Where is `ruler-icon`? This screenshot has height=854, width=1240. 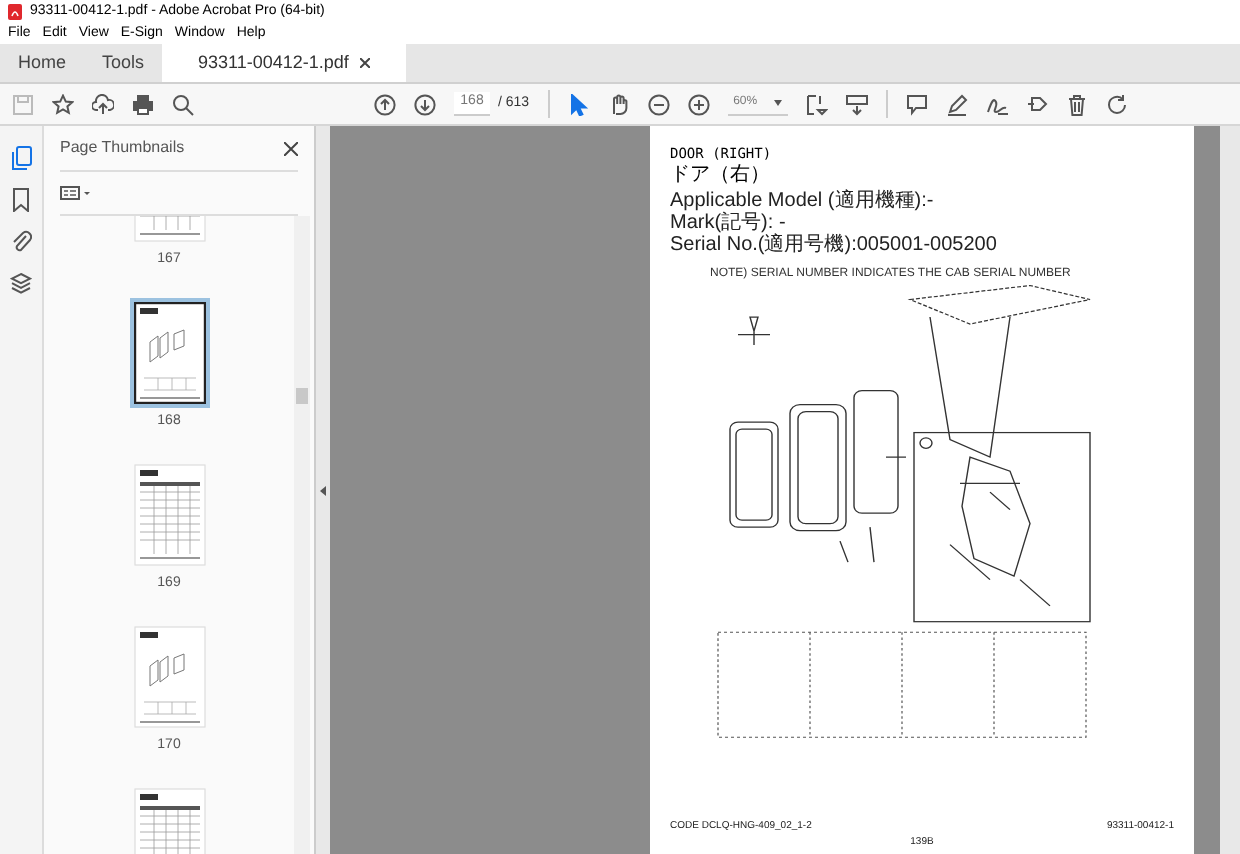 ruler-icon is located at coordinates (856, 104).